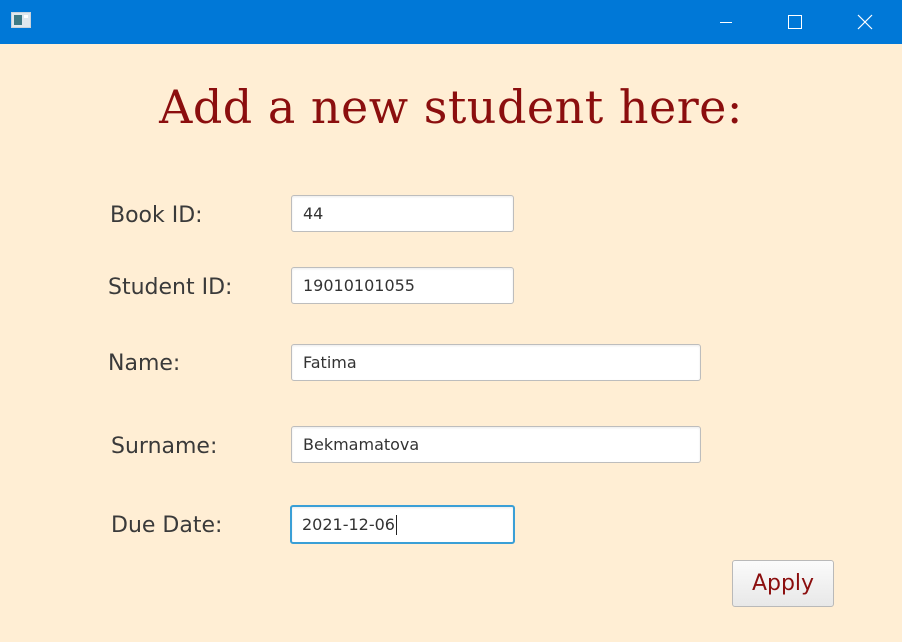 This screenshot has height=642, width=902. I want to click on book-id-value: 44, so click(313, 213).